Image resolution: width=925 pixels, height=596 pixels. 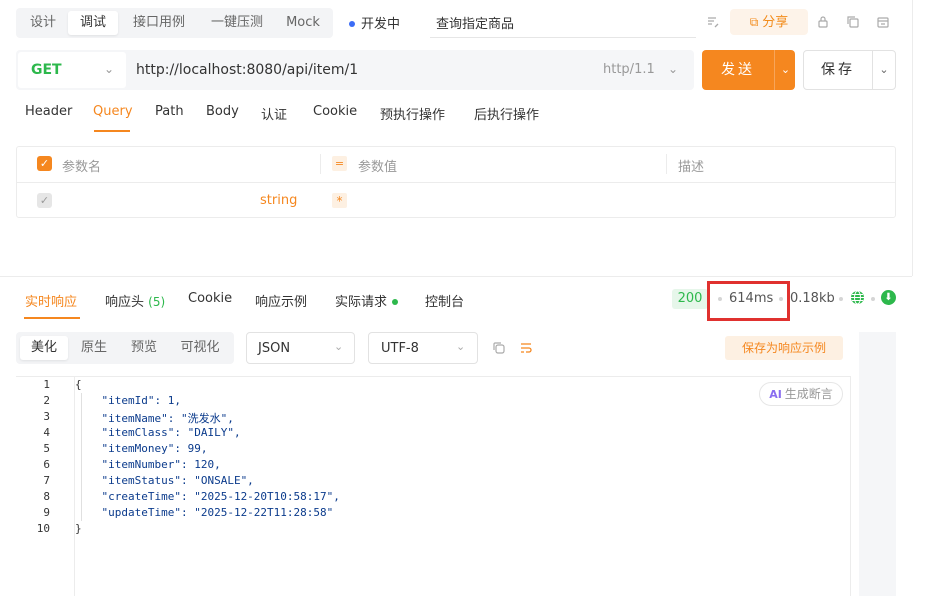 What do you see at coordinates (78, 528) in the screenshot?
I see `code-line: }` at bounding box center [78, 528].